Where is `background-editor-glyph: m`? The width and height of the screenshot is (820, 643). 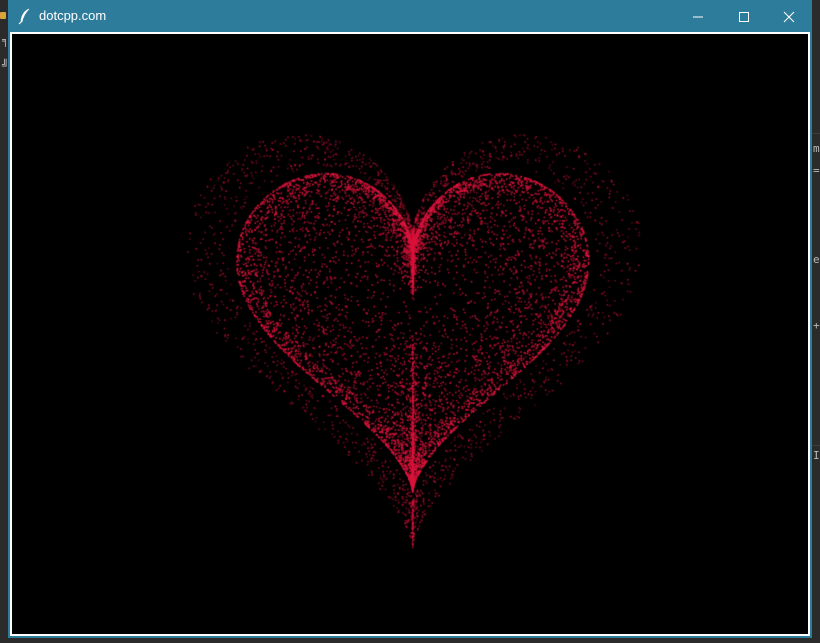 background-editor-glyph: m is located at coordinates (816, 148).